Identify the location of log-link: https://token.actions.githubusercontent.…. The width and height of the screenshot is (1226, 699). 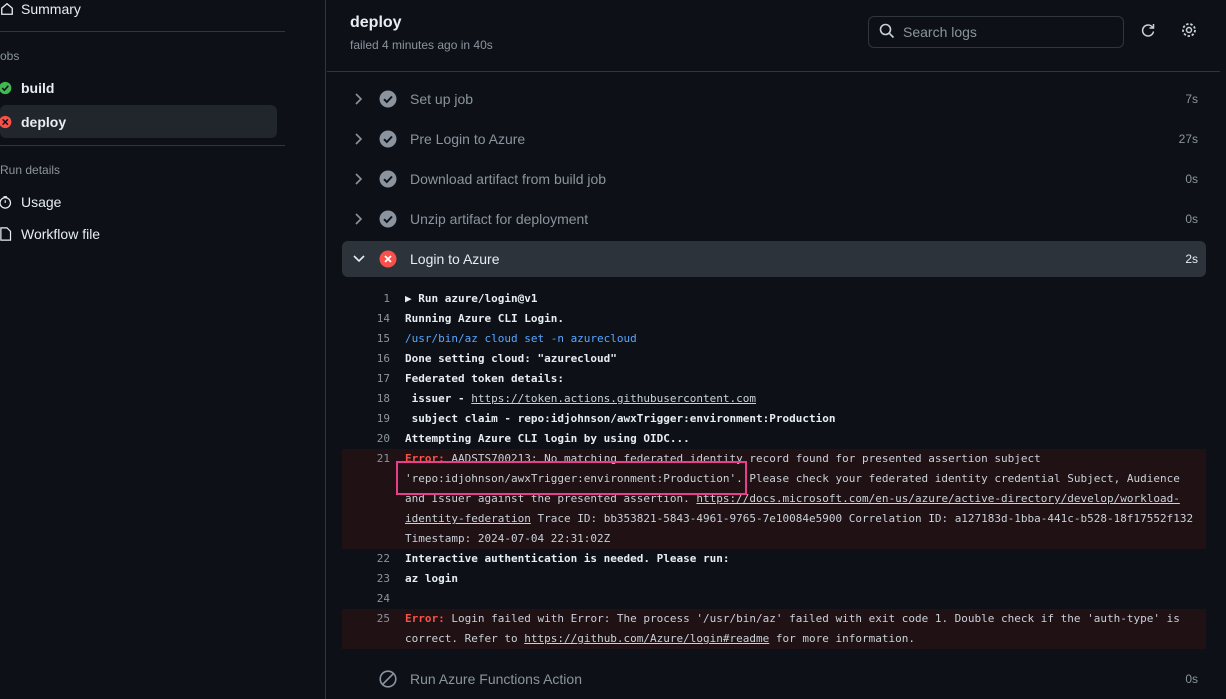
(613, 398).